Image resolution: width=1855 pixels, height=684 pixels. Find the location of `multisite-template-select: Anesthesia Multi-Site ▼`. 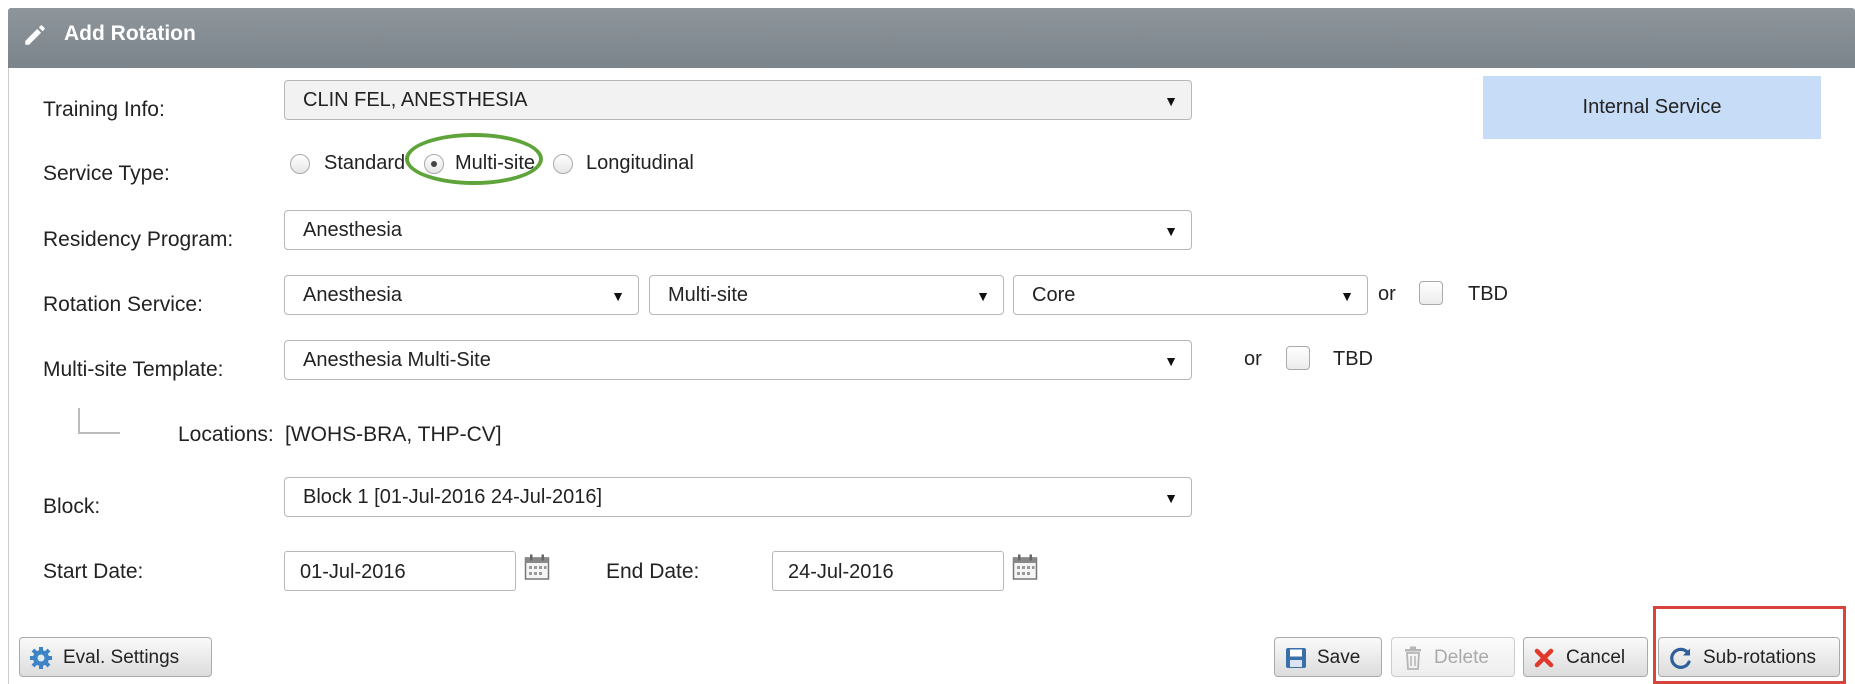

multisite-template-select: Anesthesia Multi-Site ▼ is located at coordinates (738, 360).